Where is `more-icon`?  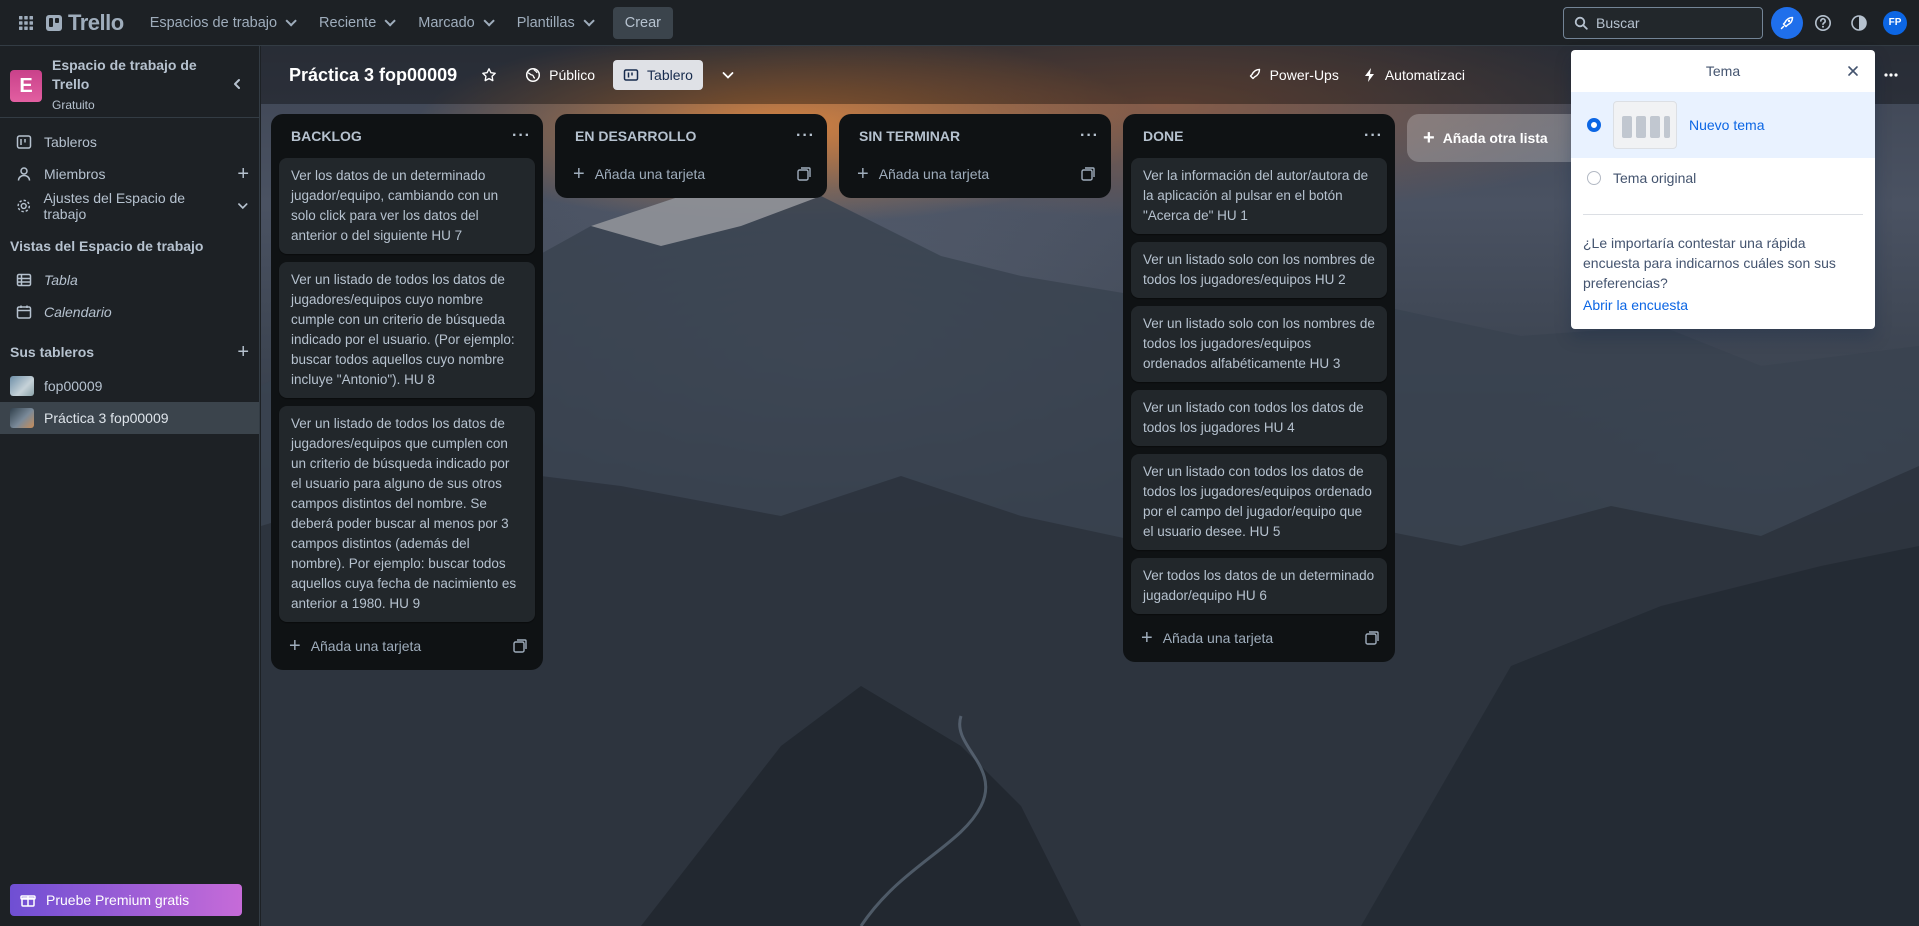 more-icon is located at coordinates (1891, 75).